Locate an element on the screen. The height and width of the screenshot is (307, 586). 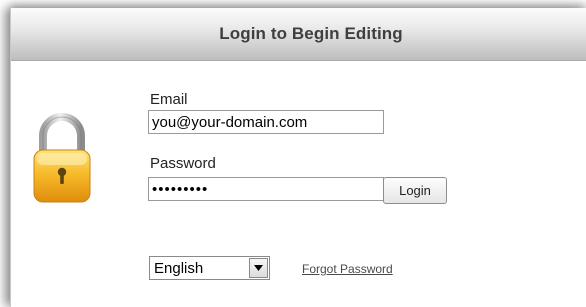
email-label: Email is located at coordinates (169, 99).